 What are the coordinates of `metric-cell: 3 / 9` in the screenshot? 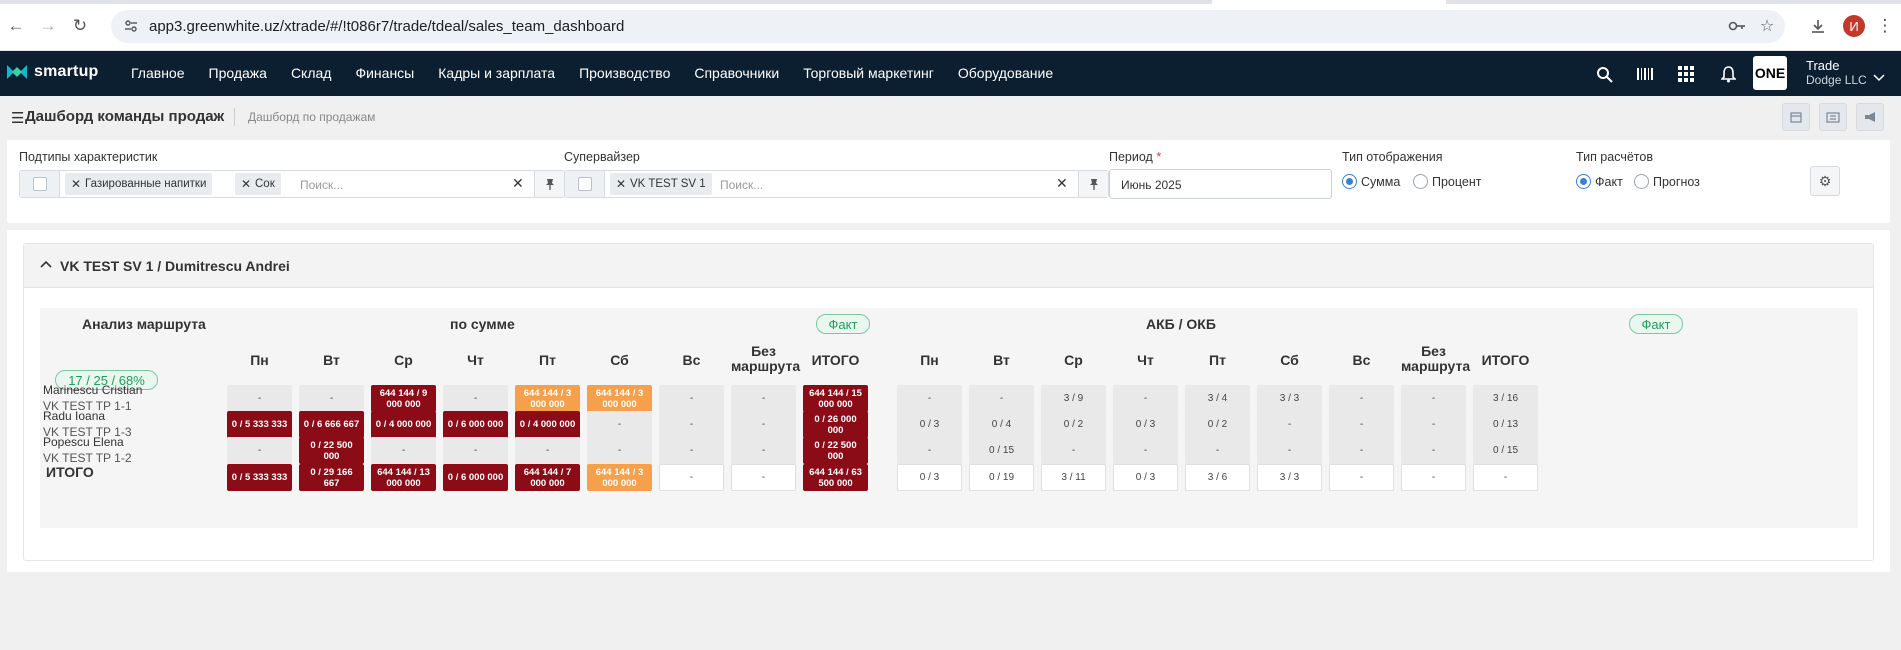 It's located at (1073, 398).